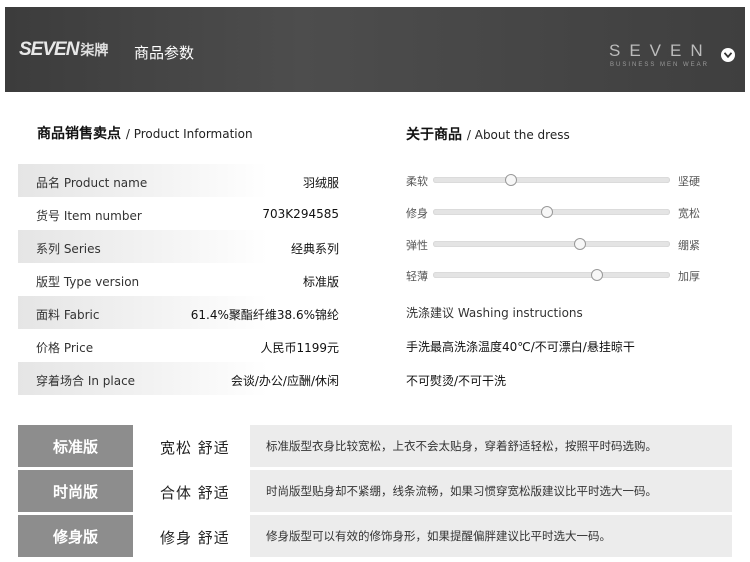 The image size is (750, 562). What do you see at coordinates (184, 213) in the screenshot?
I see `info-row: 货号 Item number 703K294585` at bounding box center [184, 213].